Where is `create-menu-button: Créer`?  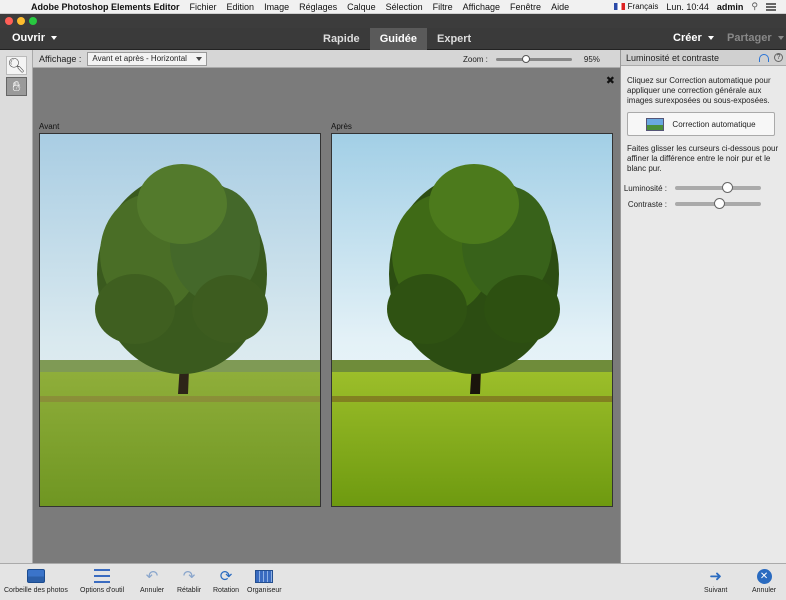 create-menu-button: Créer is located at coordinates (693, 38).